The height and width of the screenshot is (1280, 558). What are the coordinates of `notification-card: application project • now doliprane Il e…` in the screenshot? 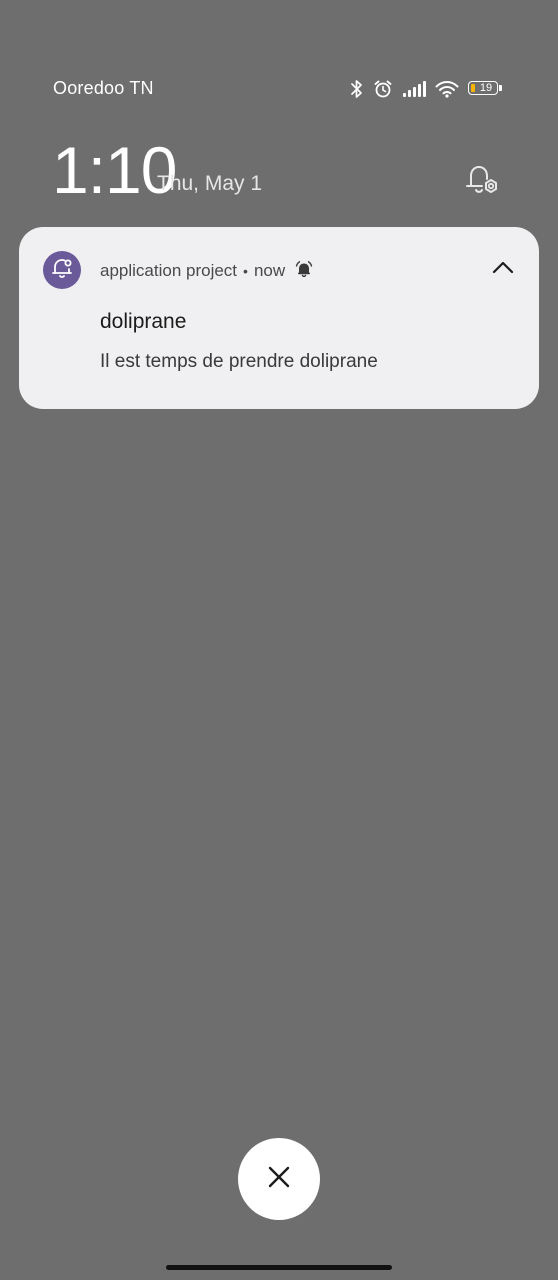 It's located at (279, 318).